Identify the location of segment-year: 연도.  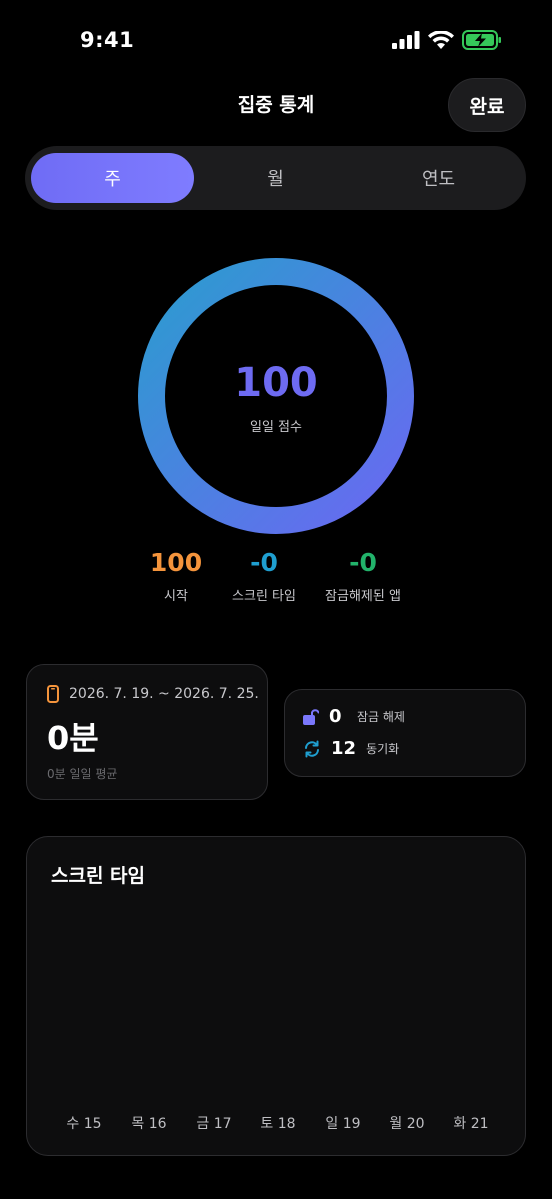
(438, 178).